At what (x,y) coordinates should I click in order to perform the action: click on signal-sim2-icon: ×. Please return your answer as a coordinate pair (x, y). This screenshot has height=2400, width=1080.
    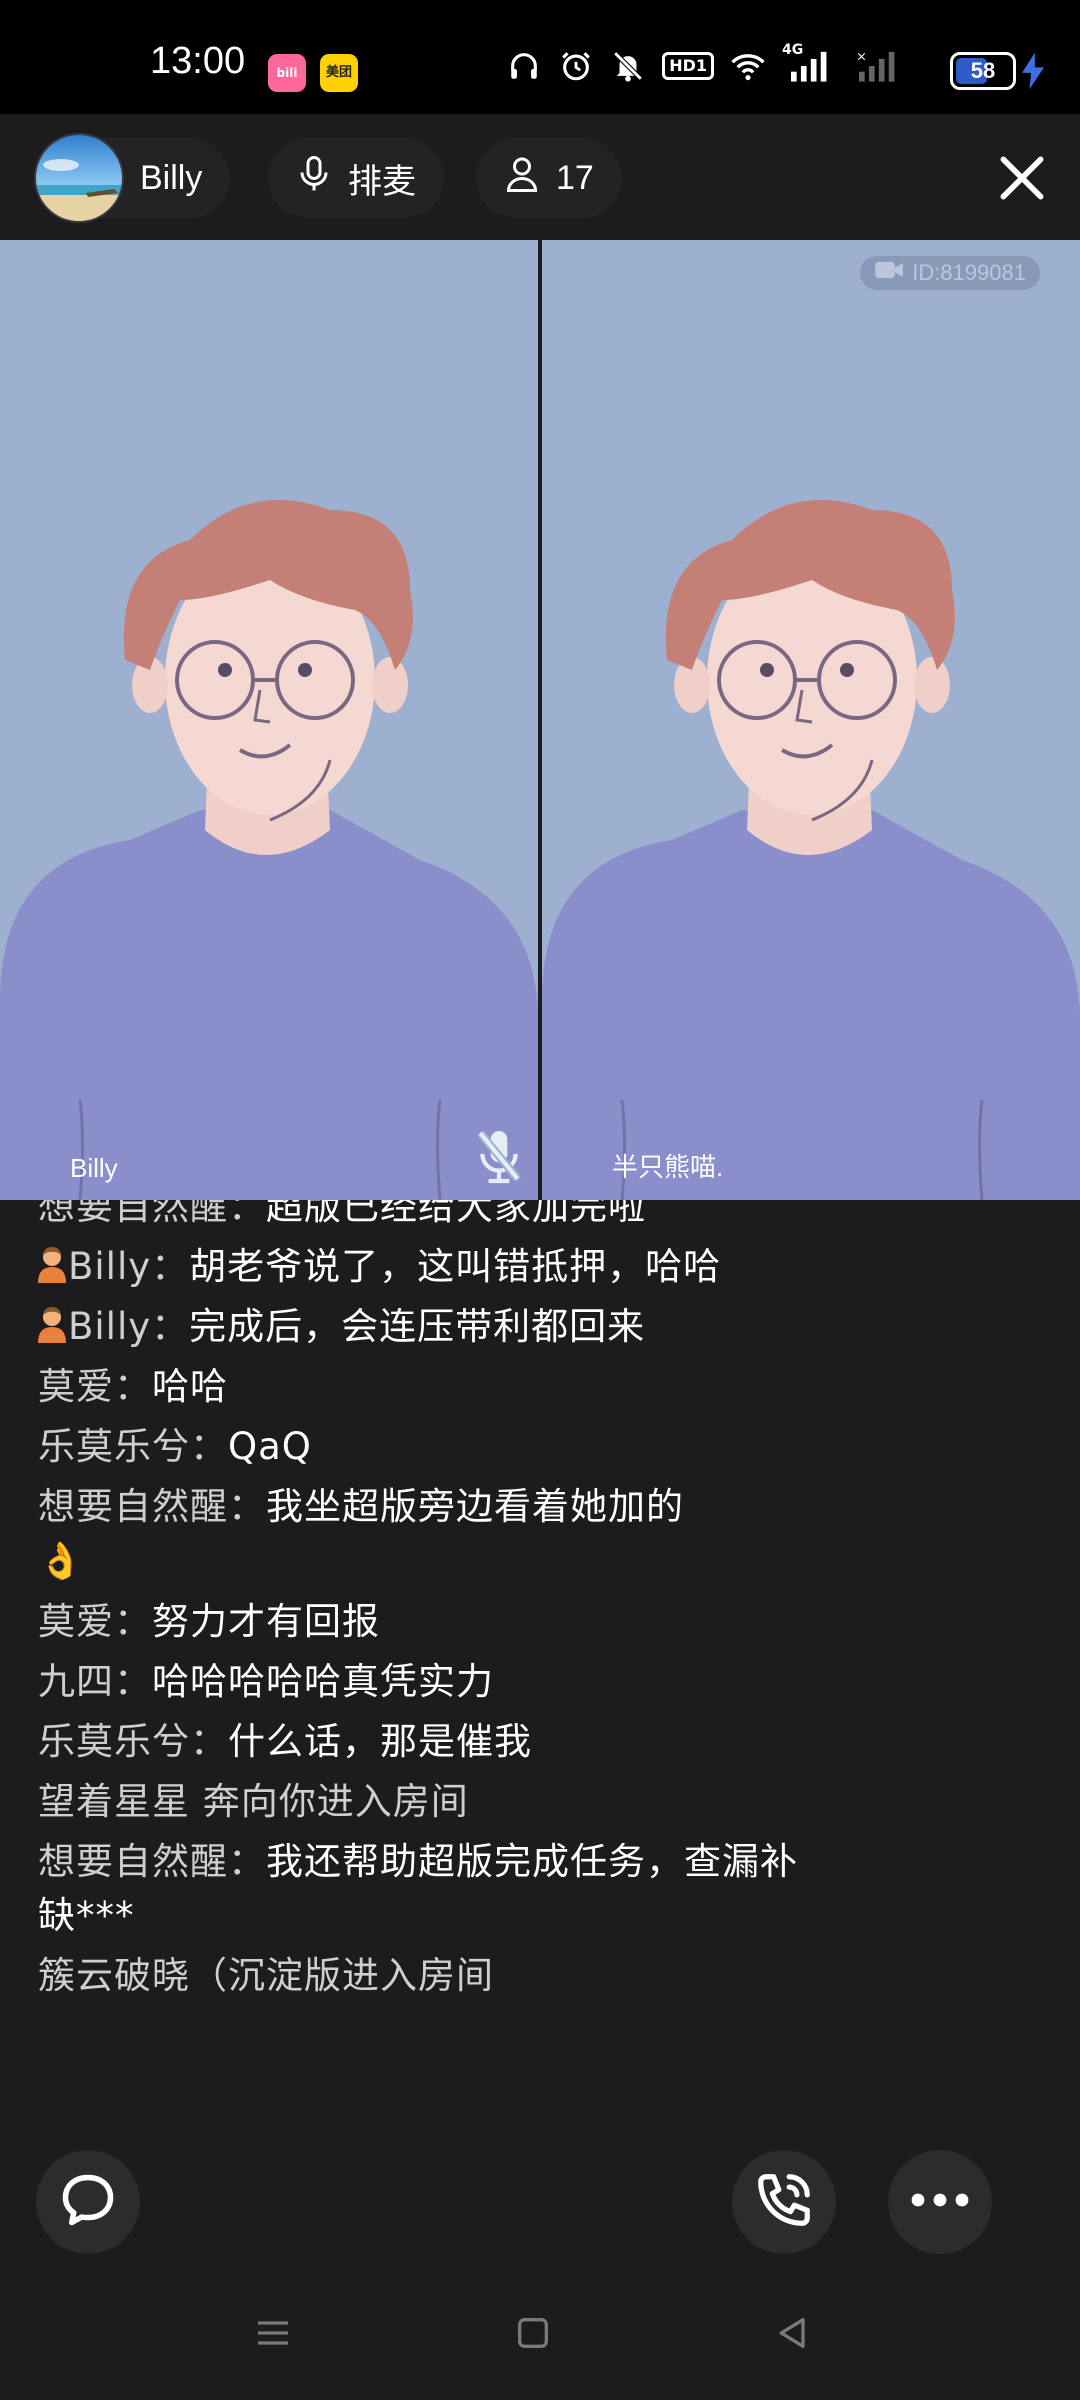
    Looking at the image, I should click on (876, 66).